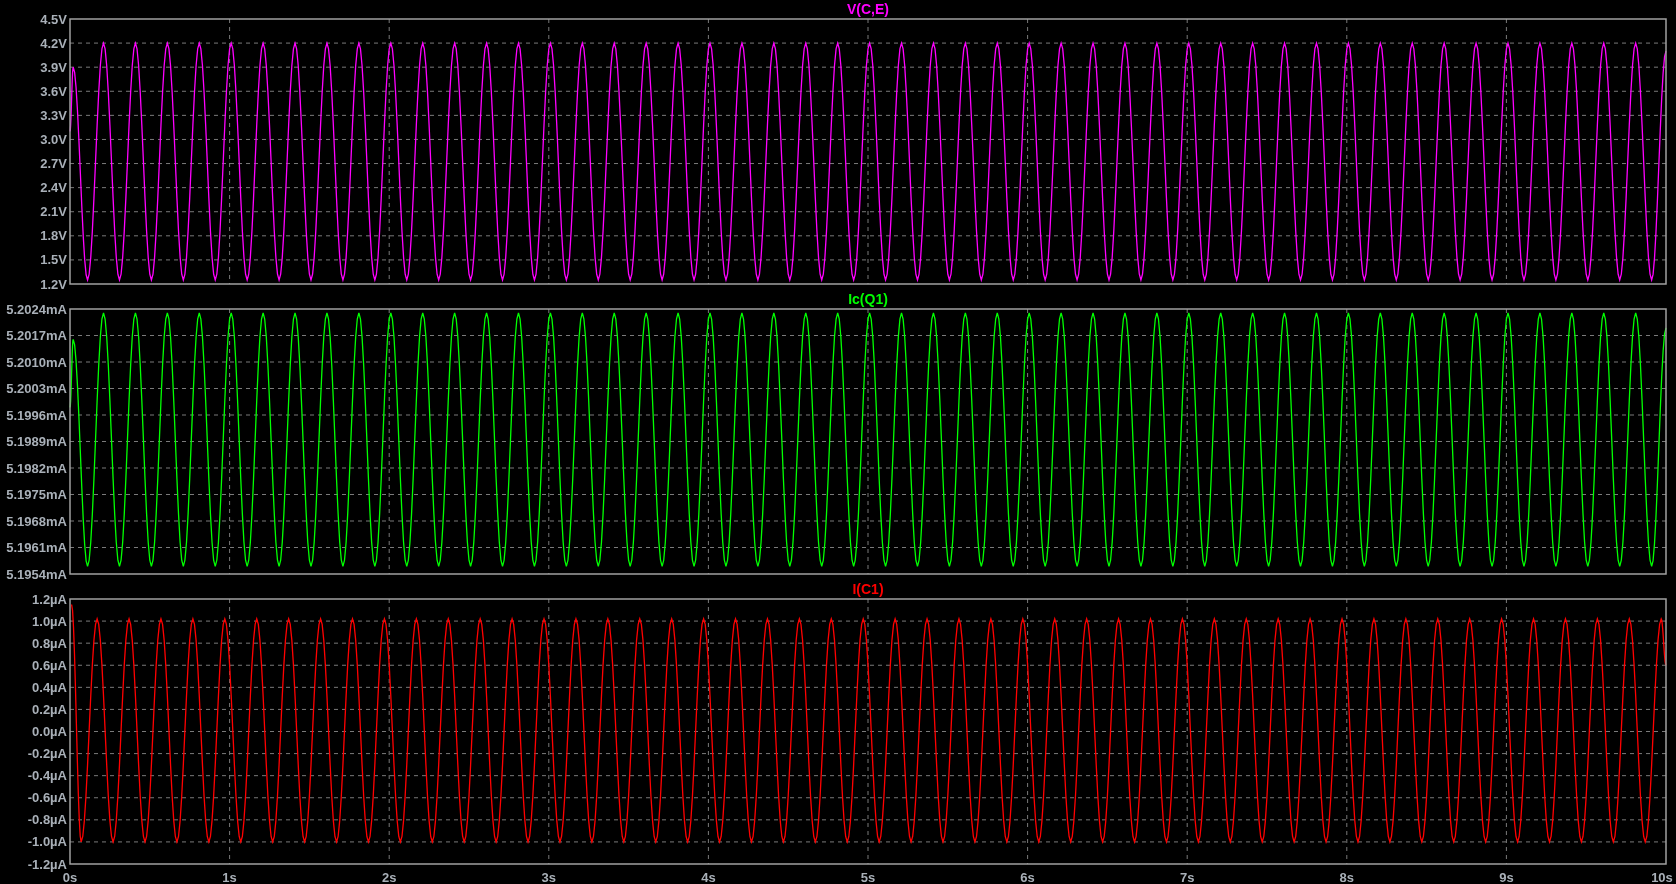 This screenshot has height=884, width=1676. I want to click on y-tick-label: 2.7V, so click(53, 164).